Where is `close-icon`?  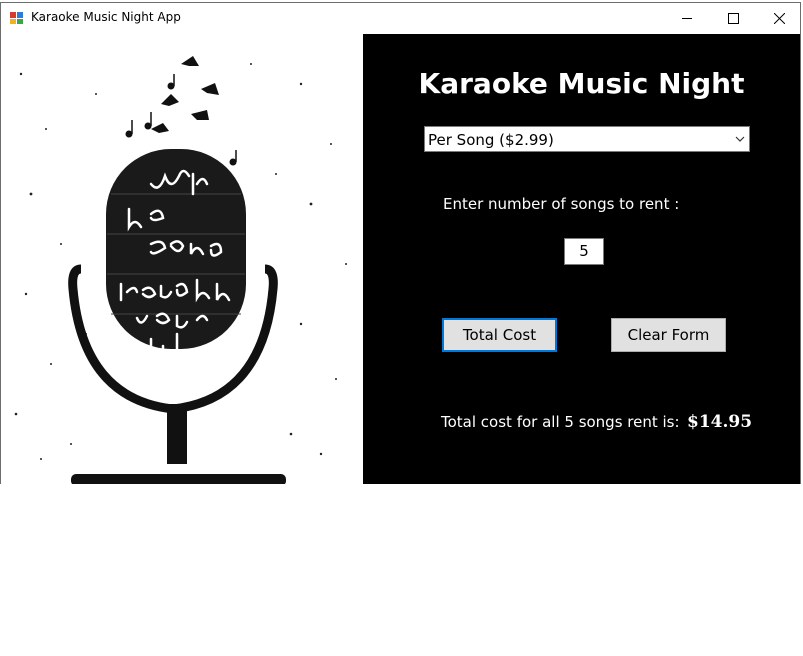
close-icon is located at coordinates (779, 18).